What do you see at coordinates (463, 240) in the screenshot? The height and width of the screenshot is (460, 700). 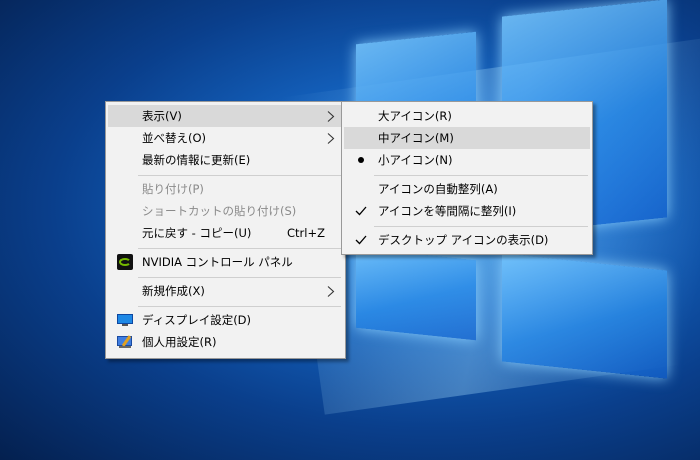 I see `menu-item-label: デスクトップ アイコンの表示(D)` at bounding box center [463, 240].